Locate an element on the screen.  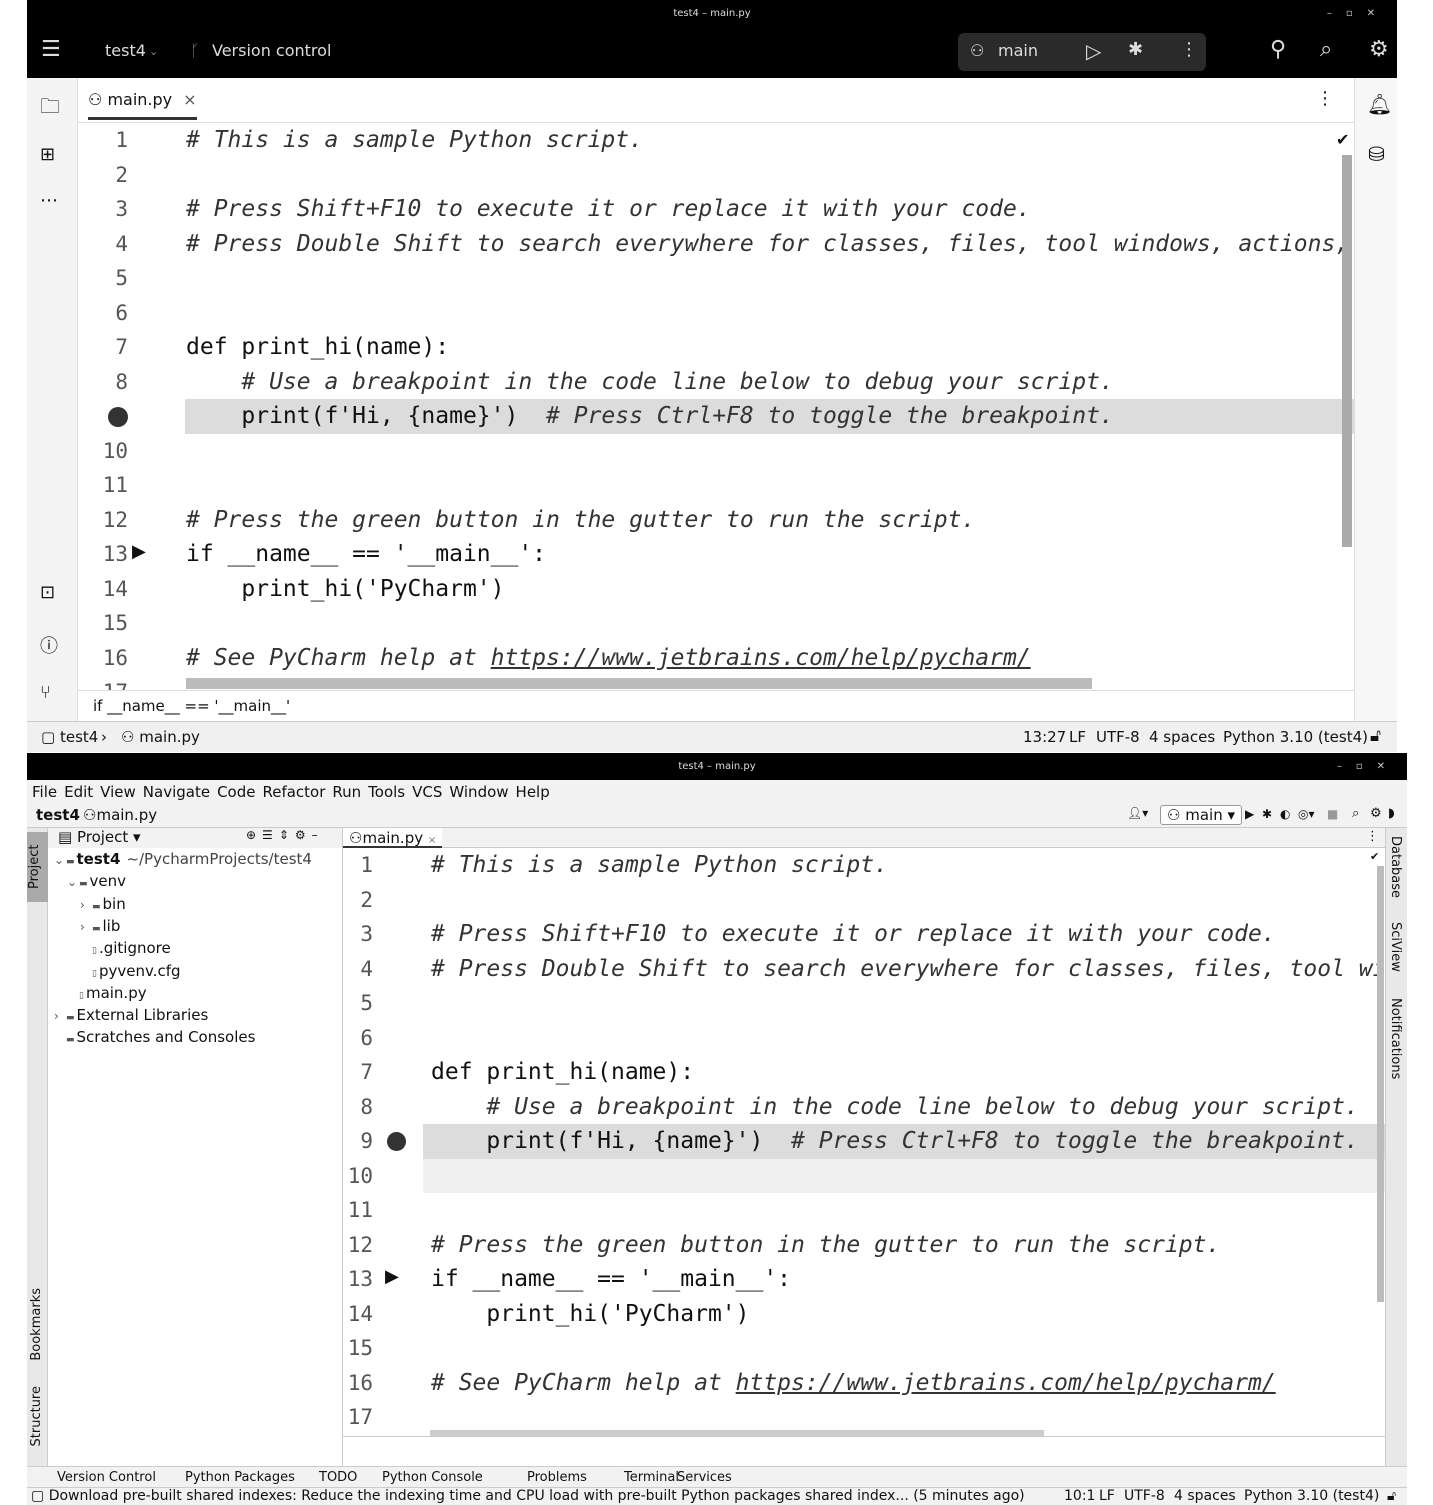
tool-window-services: Services is located at coordinates (704, 1477).